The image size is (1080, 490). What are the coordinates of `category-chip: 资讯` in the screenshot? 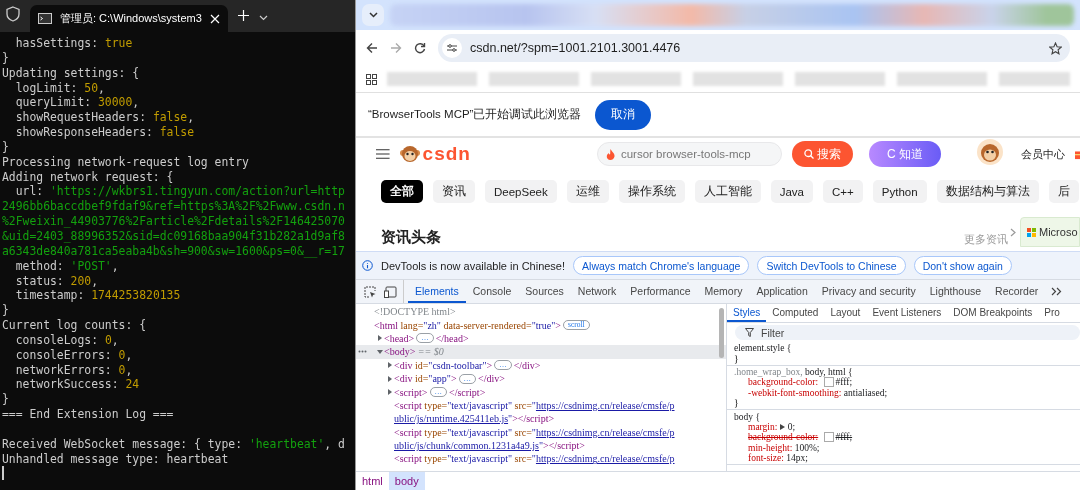 It's located at (454, 191).